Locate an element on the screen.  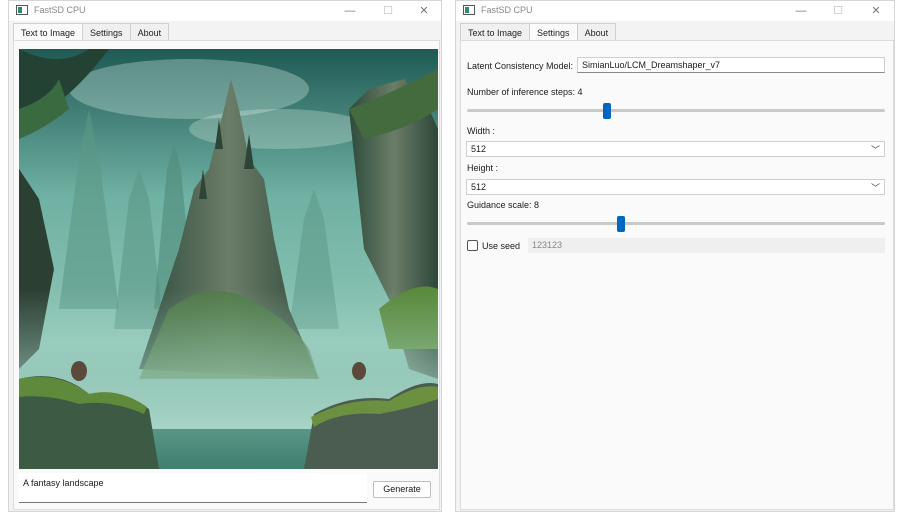
width-value: 512 is located at coordinates (479, 149).